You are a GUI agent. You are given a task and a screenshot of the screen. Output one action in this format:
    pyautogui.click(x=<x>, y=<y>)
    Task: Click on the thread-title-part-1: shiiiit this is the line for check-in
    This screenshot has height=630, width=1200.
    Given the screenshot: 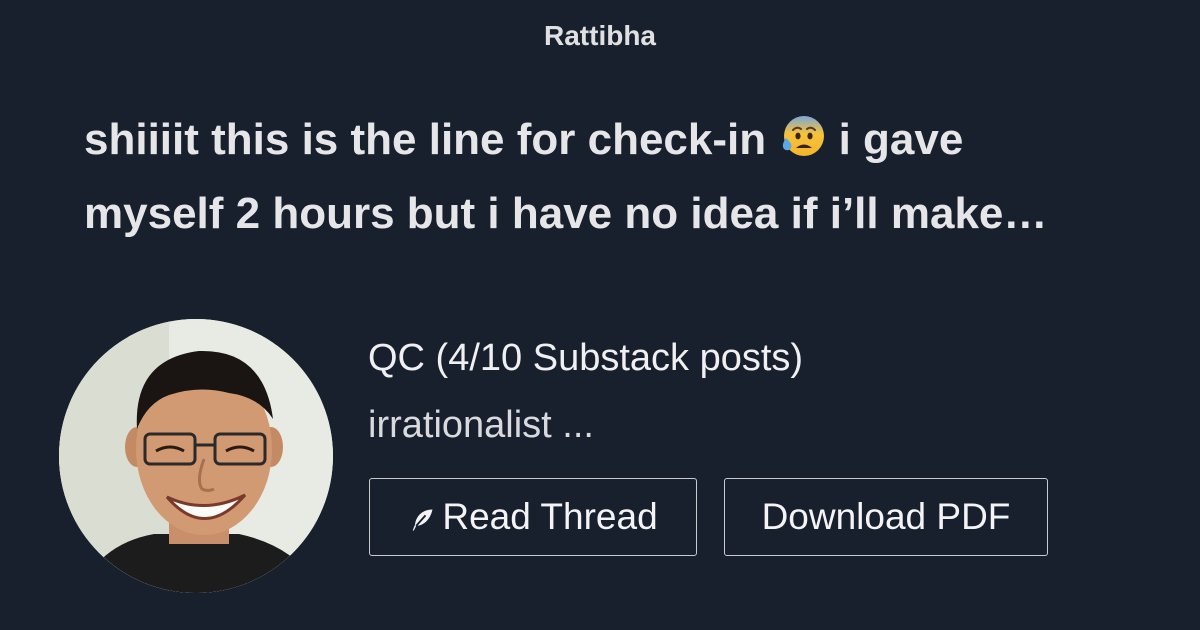 What is the action you would take?
    pyautogui.click(x=425, y=139)
    